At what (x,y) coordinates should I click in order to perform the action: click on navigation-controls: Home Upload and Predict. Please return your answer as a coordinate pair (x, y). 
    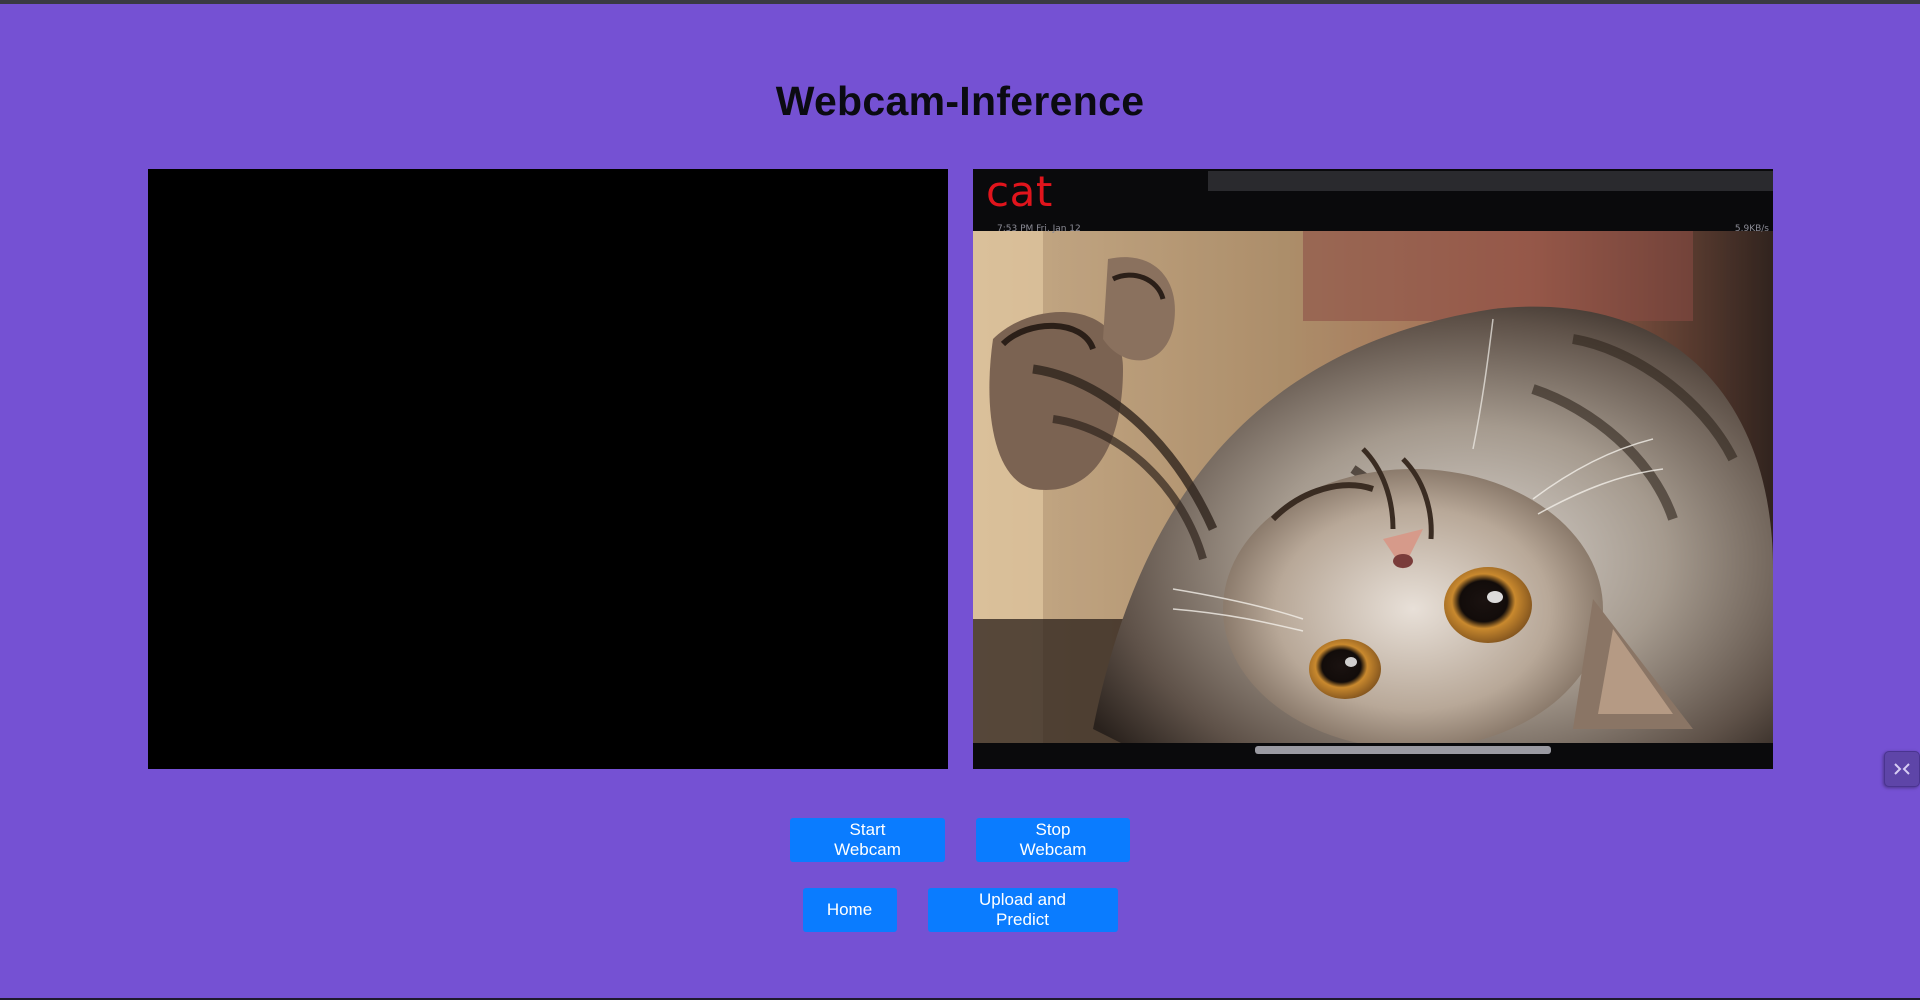
    Looking at the image, I should click on (960, 910).